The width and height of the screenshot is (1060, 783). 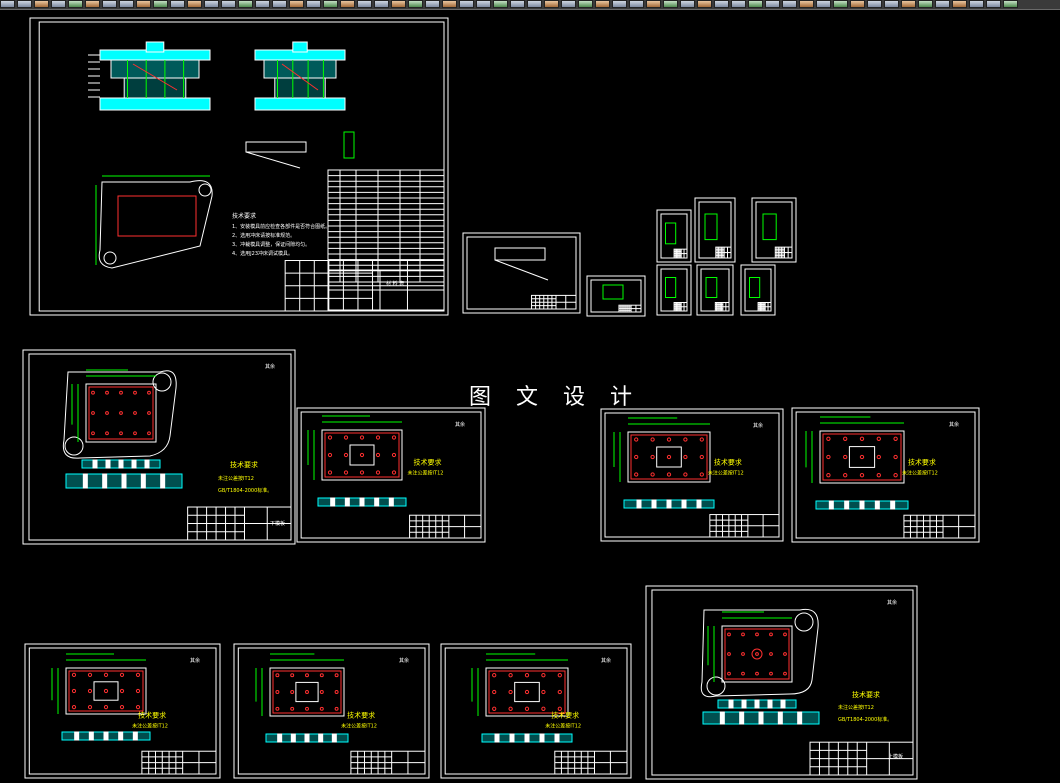 I want to click on sheet-name-label: 下模板, so click(x=277, y=523).